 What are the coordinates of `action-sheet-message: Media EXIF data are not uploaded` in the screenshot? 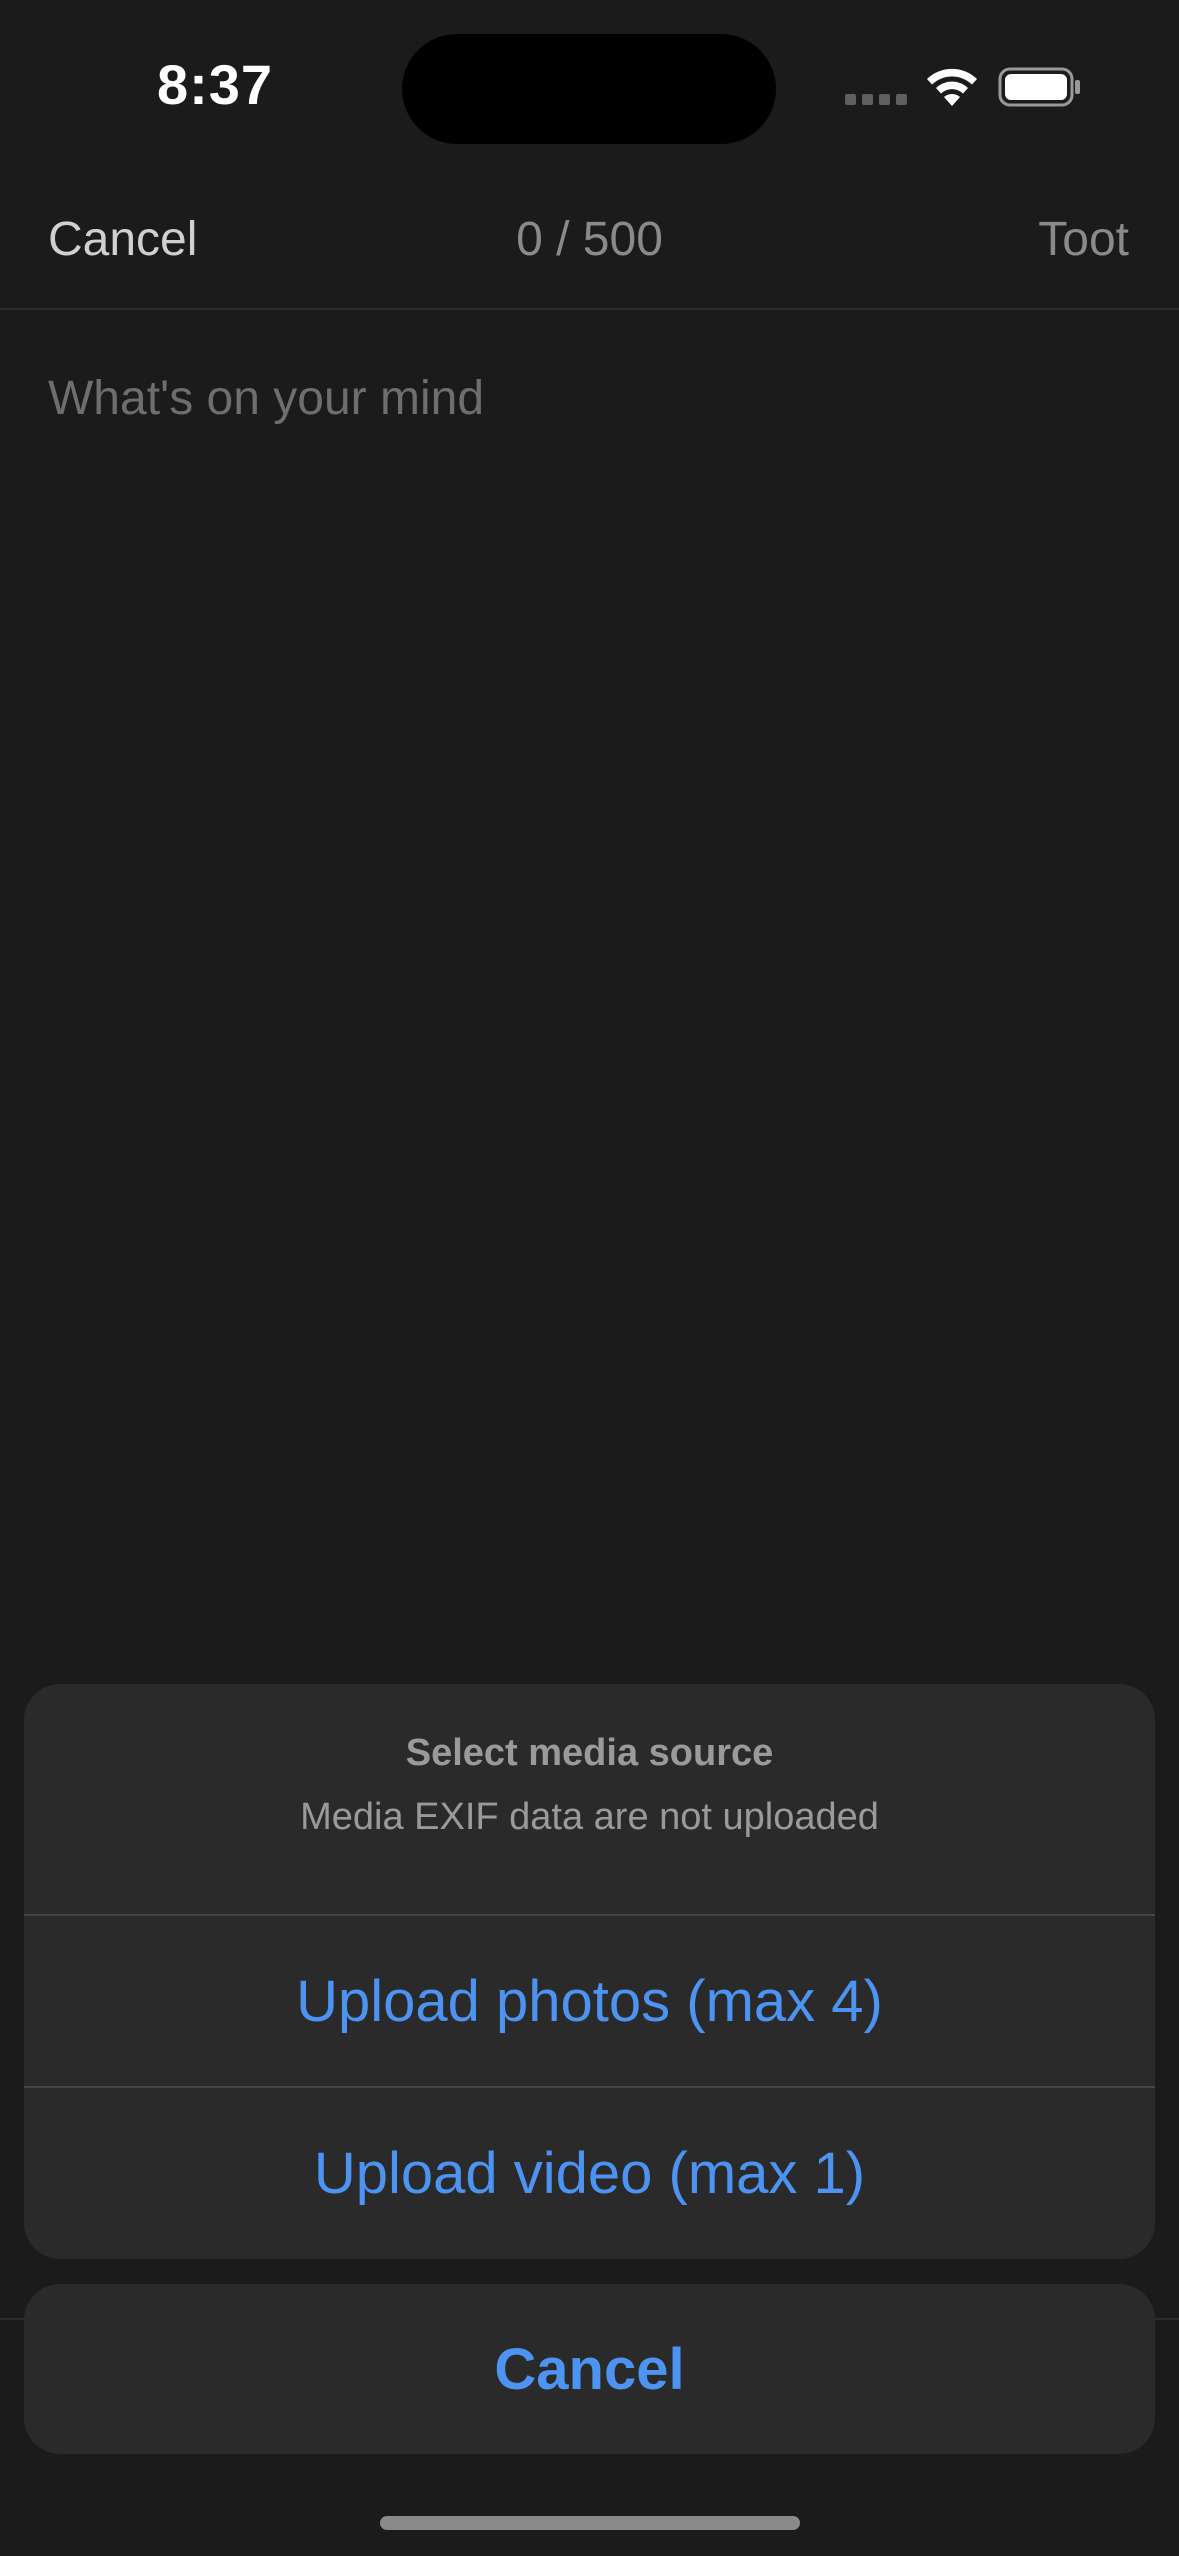 It's located at (589, 1817).